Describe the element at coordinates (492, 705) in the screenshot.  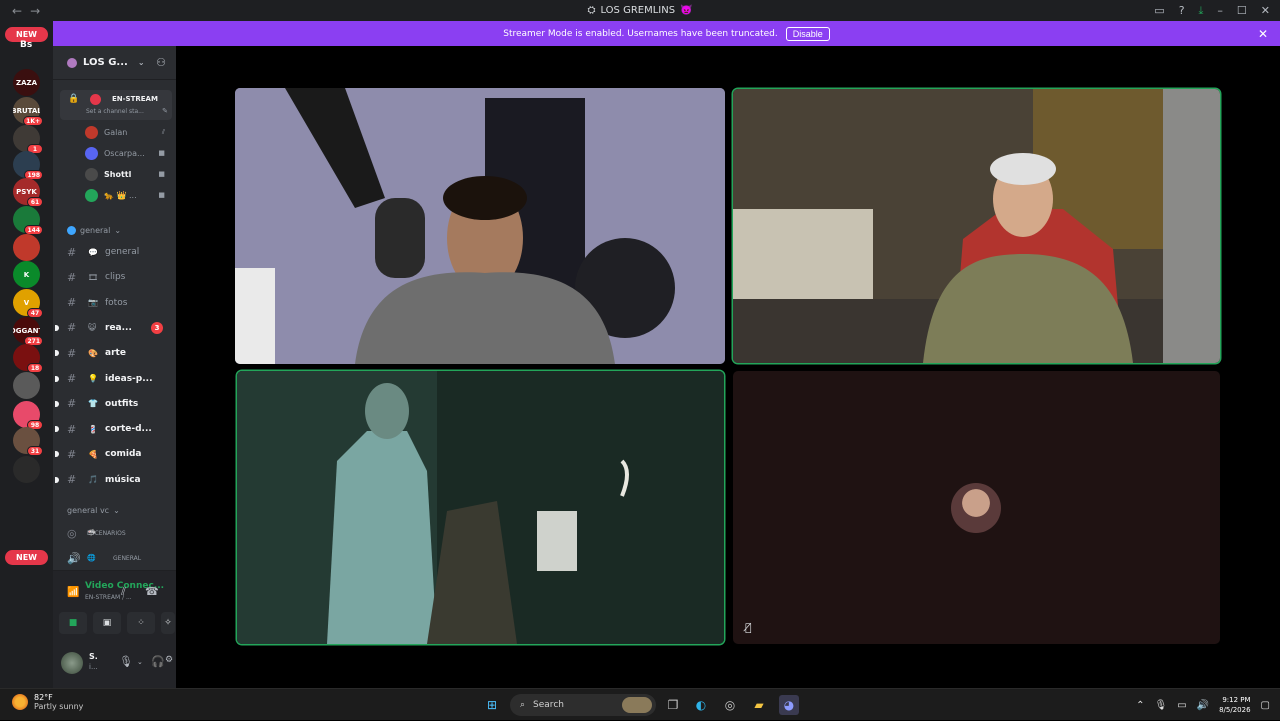
I see `windows-start-icon: ⊞` at that location.